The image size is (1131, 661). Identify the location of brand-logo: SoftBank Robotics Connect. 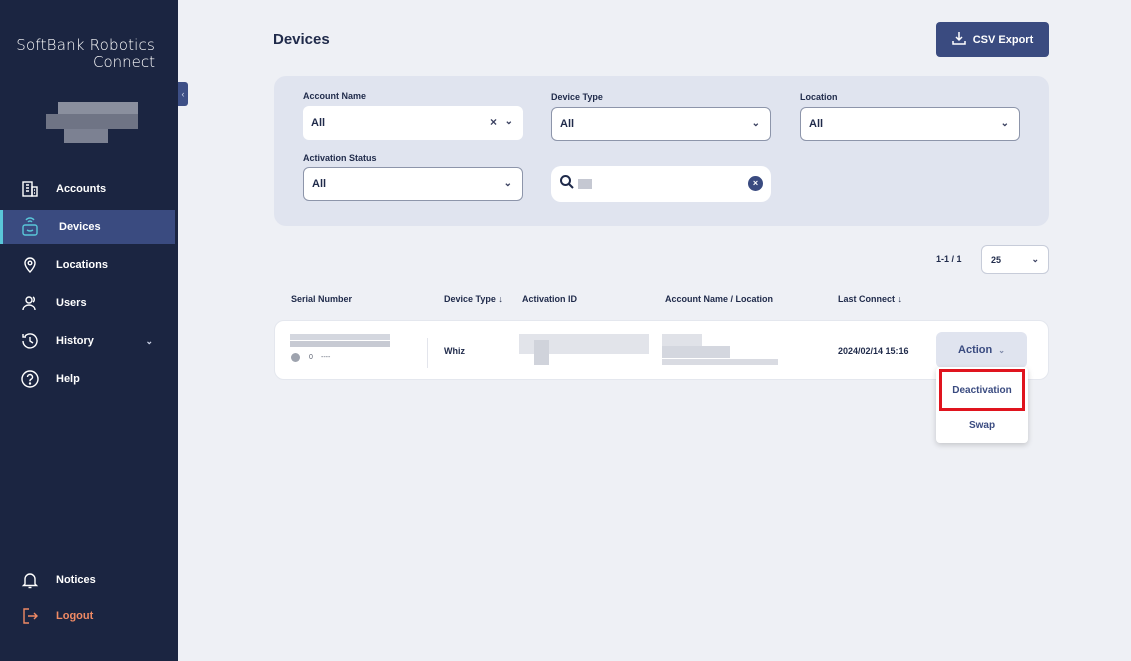
(85, 53).